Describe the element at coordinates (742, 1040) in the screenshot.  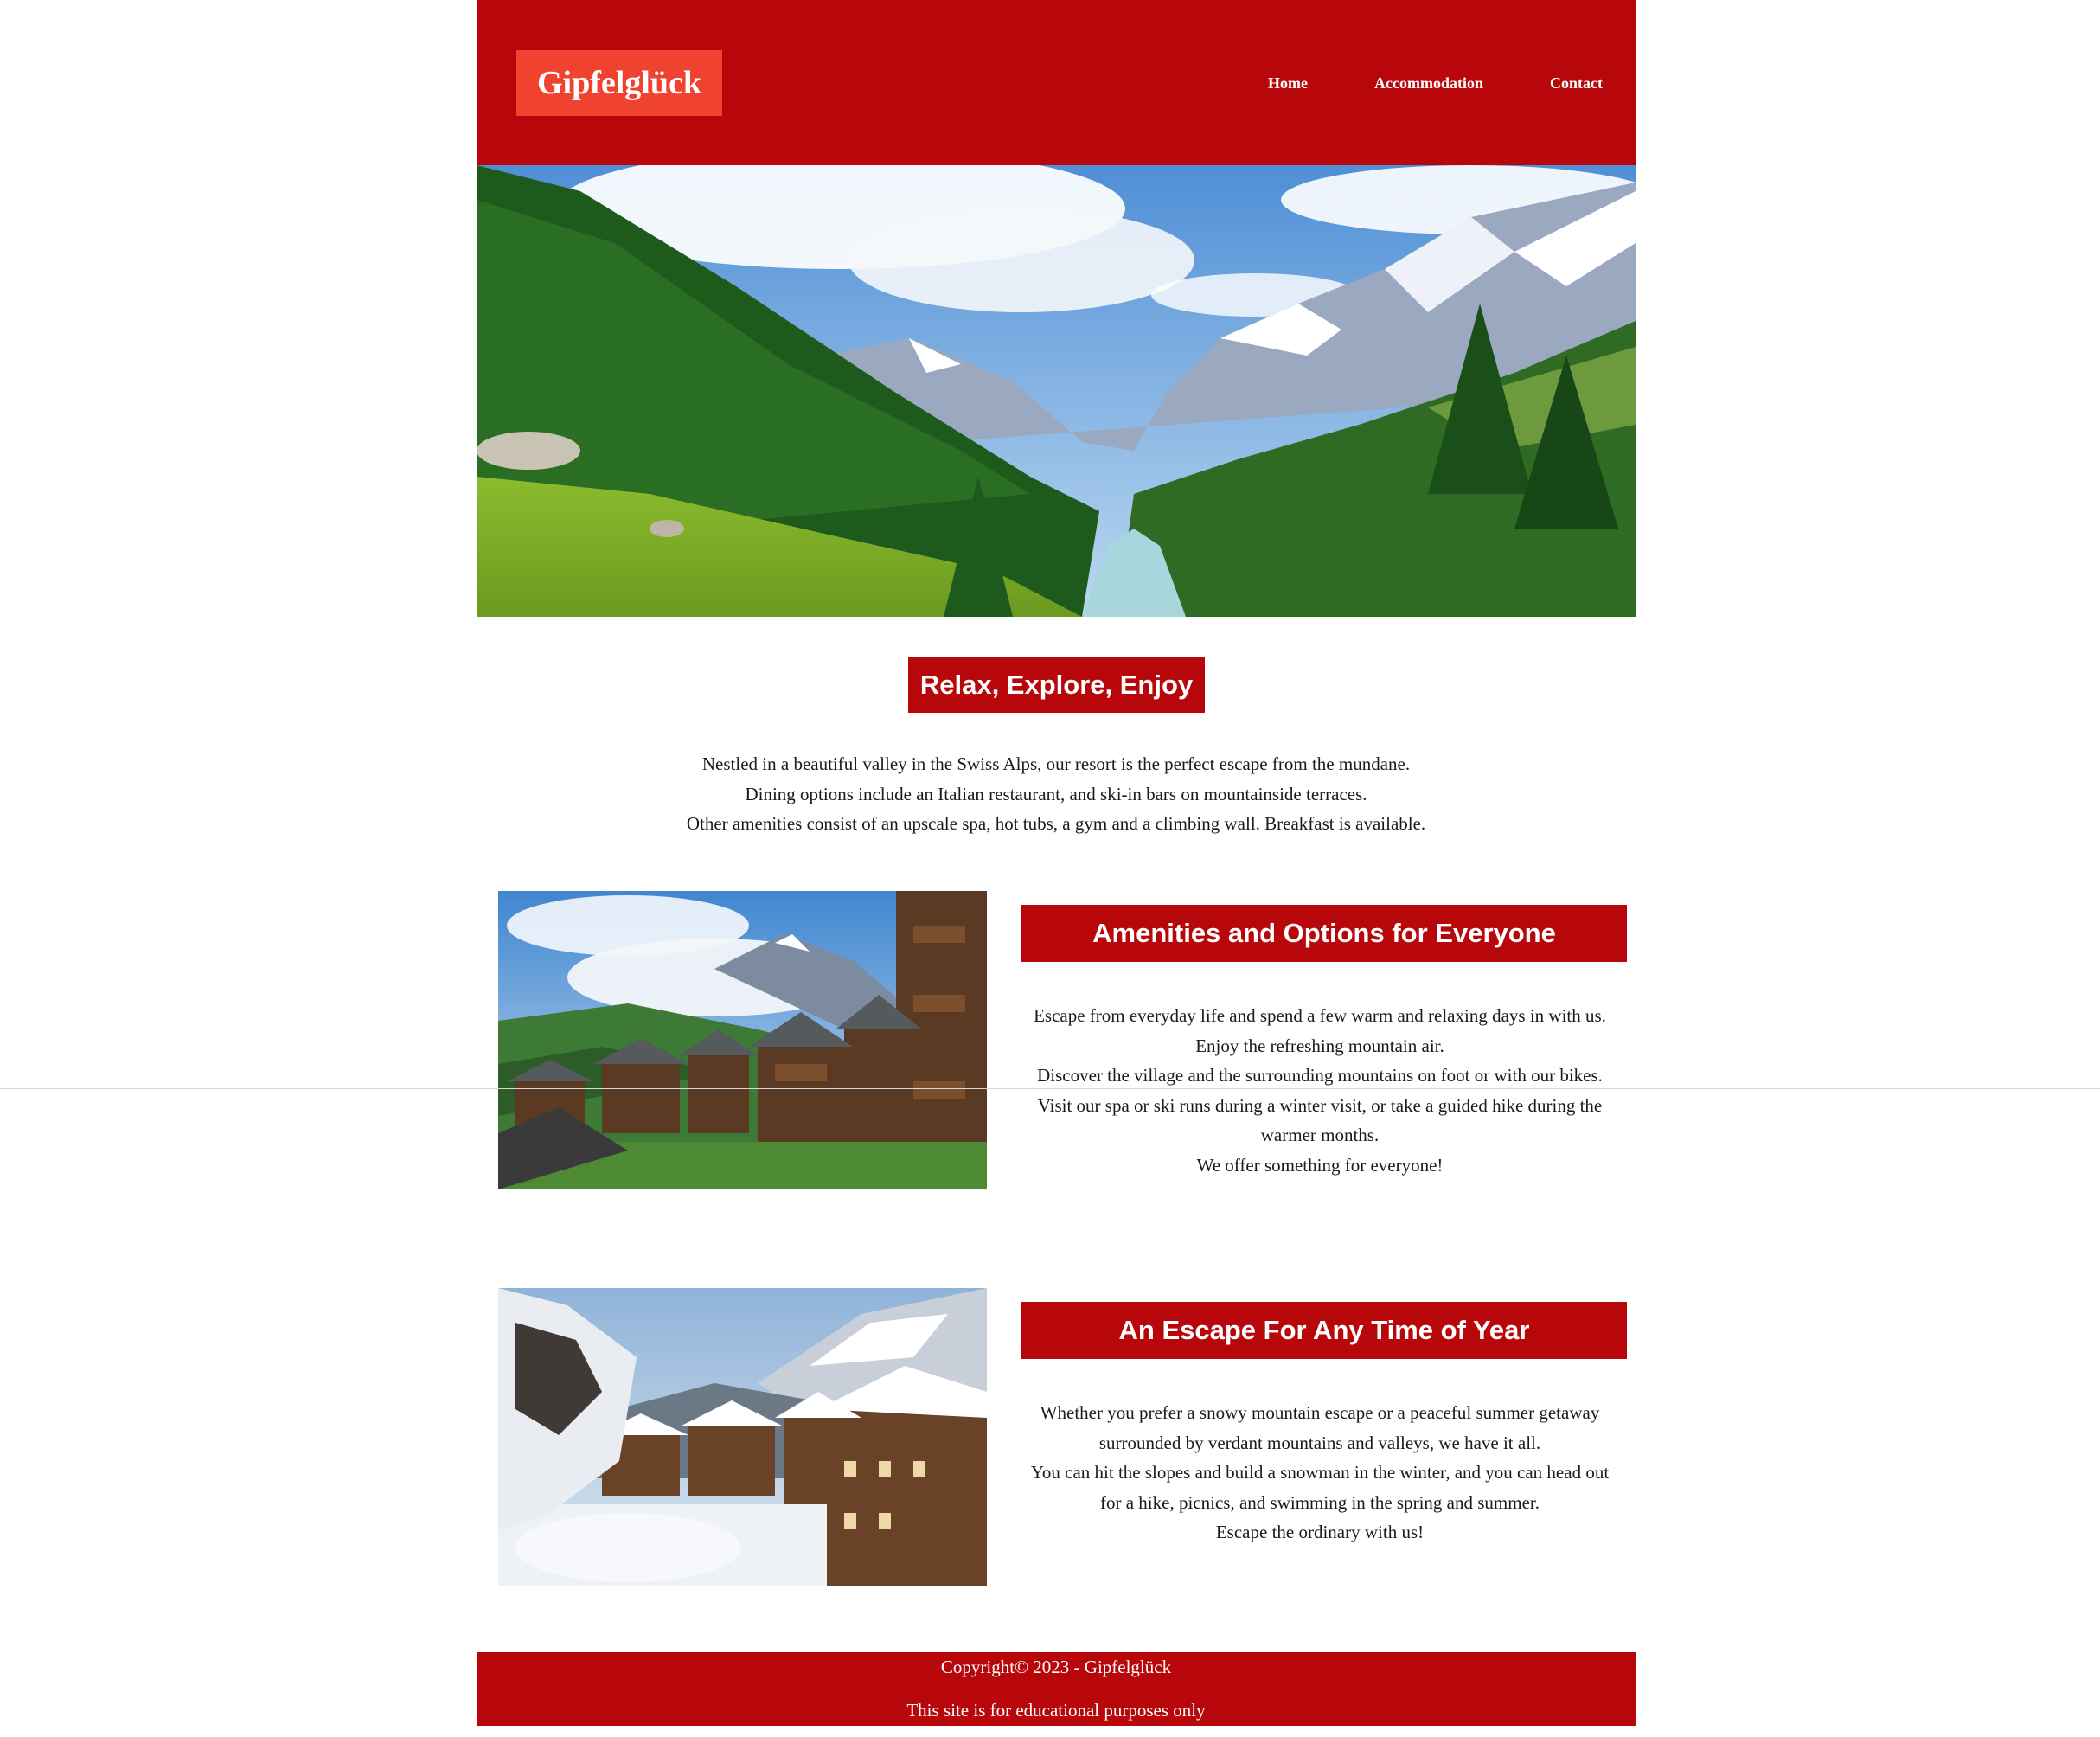
I see `summer-village-image` at that location.